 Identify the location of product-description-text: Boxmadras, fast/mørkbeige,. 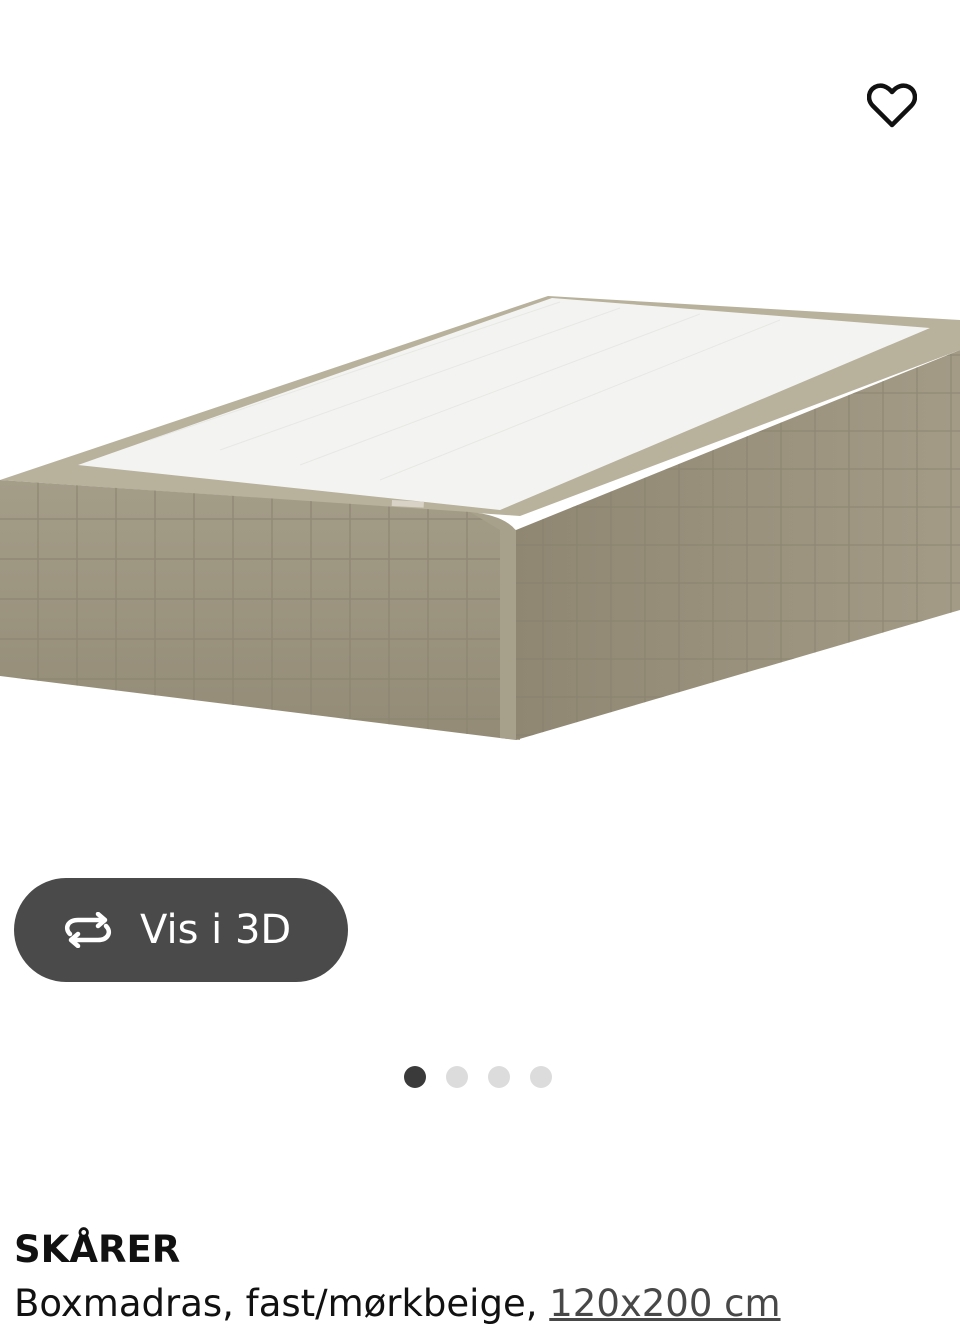
(282, 1303).